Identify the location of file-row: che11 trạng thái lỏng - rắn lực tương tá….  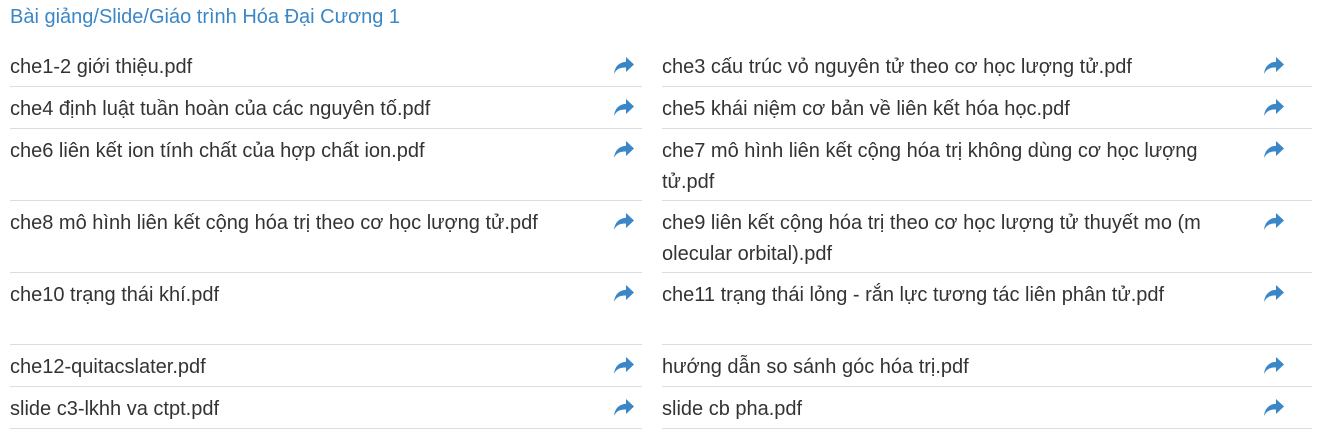
(987, 309).